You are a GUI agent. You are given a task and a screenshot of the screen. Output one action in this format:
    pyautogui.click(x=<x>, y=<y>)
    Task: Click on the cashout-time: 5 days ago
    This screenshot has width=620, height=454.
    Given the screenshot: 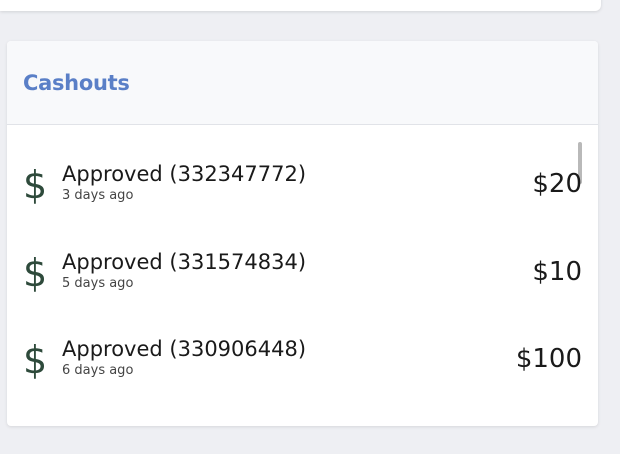 What is the action you would take?
    pyautogui.click(x=98, y=283)
    